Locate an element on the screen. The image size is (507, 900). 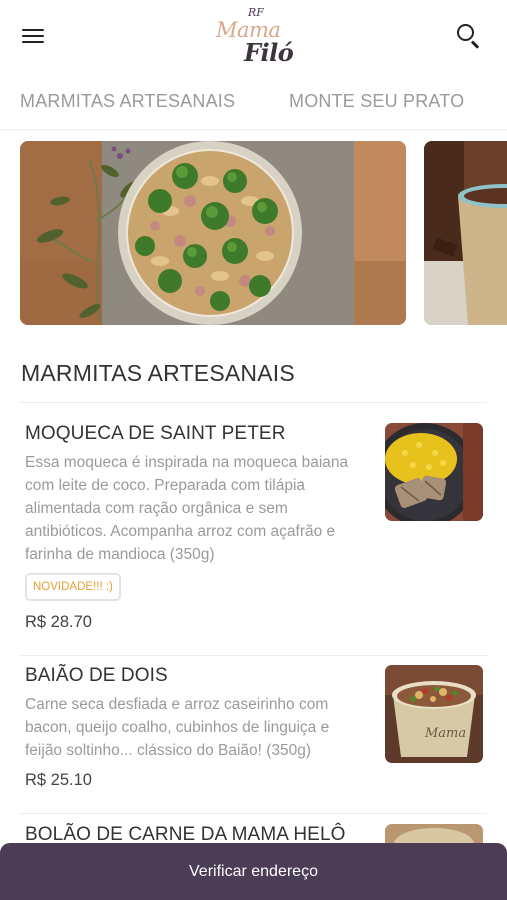
svg-text: Mama is located at coordinates (445, 733).